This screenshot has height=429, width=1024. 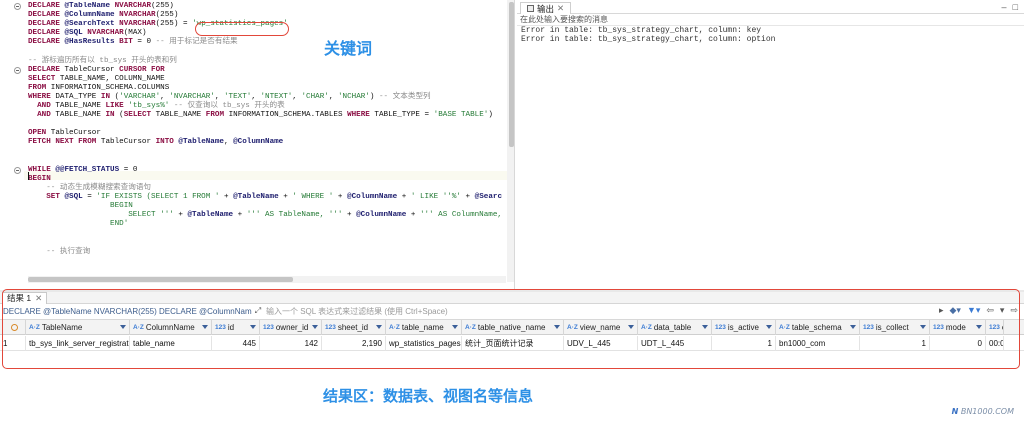 What do you see at coordinates (268, 170) in the screenshot?
I see `code-line: WHILE @@FETCH_STATUS = 0` at bounding box center [268, 170].